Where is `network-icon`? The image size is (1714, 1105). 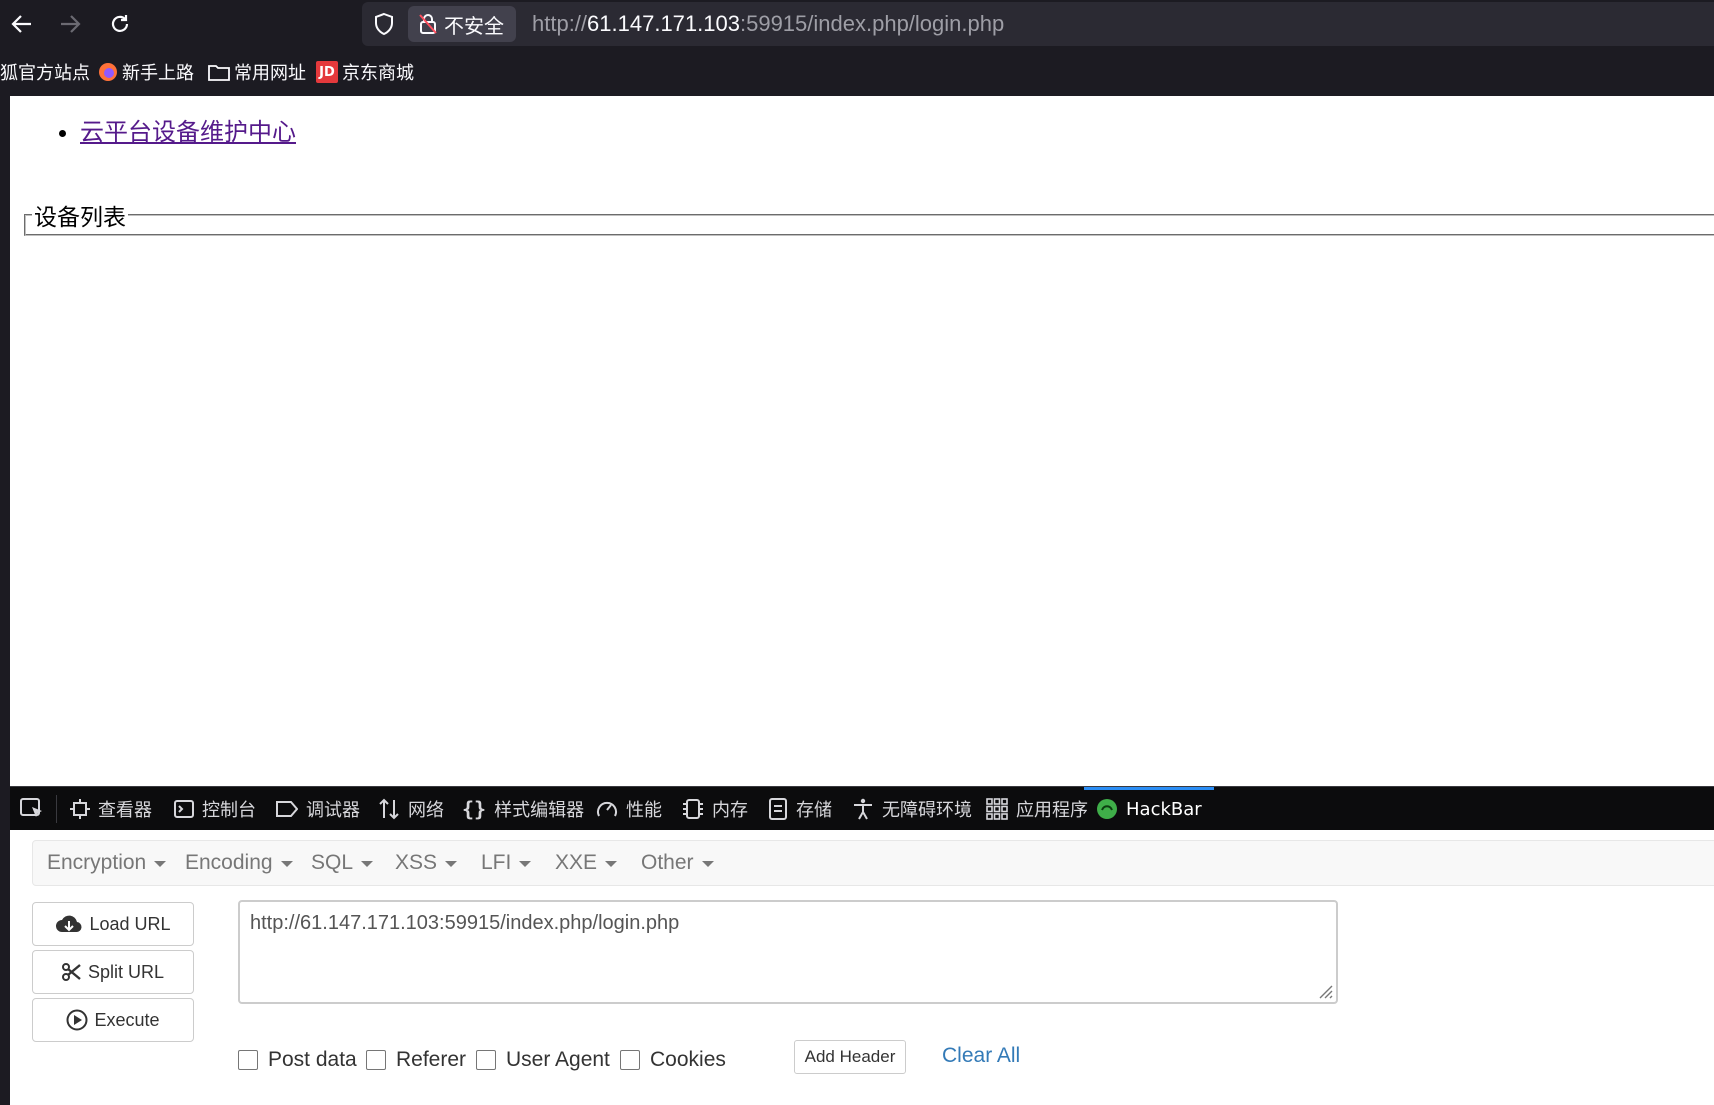 network-icon is located at coordinates (389, 809).